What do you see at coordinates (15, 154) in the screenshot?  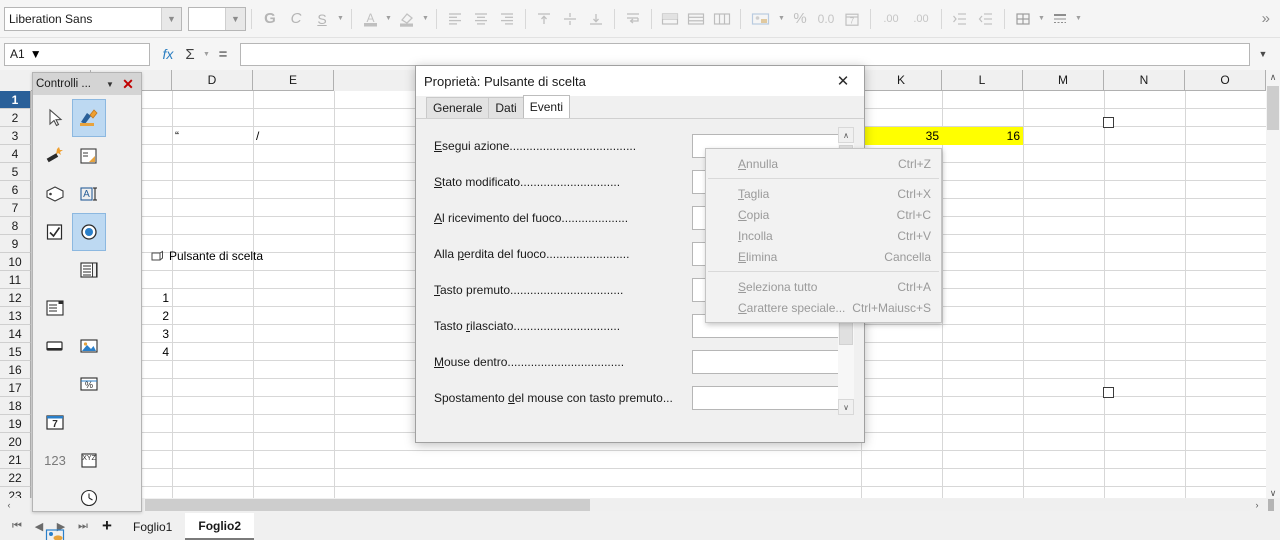 I see `row-header-4: 4` at bounding box center [15, 154].